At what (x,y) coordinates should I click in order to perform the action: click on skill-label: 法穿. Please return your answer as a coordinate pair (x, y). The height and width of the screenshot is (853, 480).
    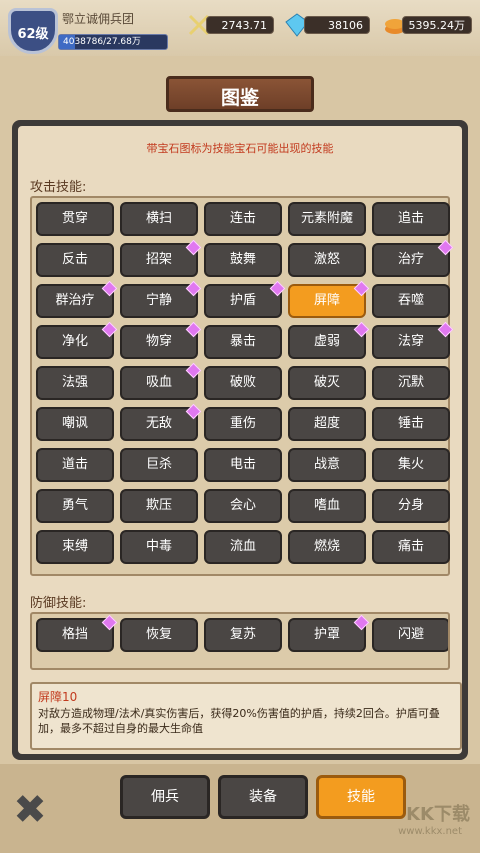
    Looking at the image, I should click on (410, 341).